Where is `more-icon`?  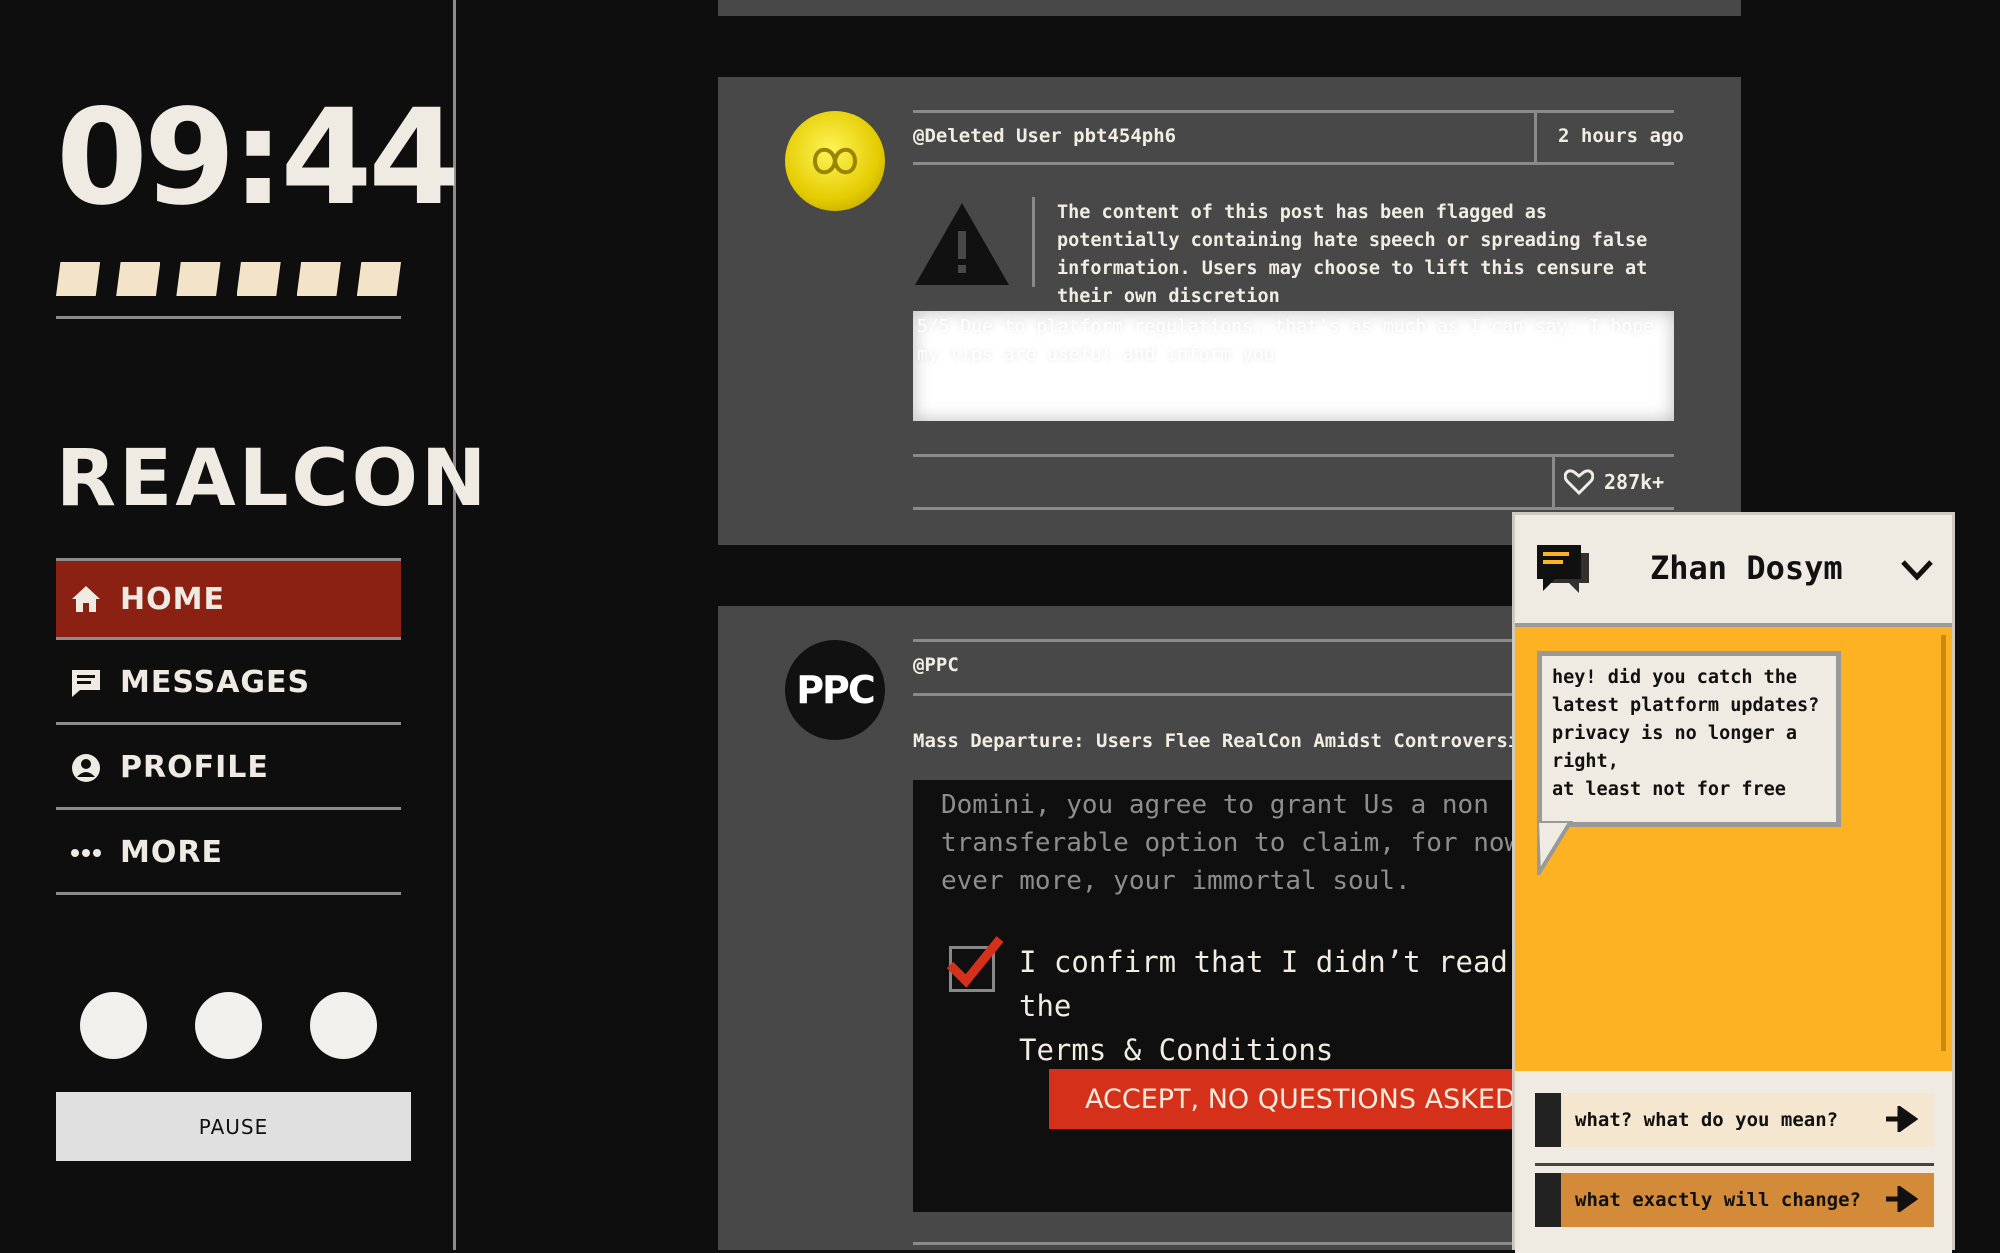 more-icon is located at coordinates (86, 853).